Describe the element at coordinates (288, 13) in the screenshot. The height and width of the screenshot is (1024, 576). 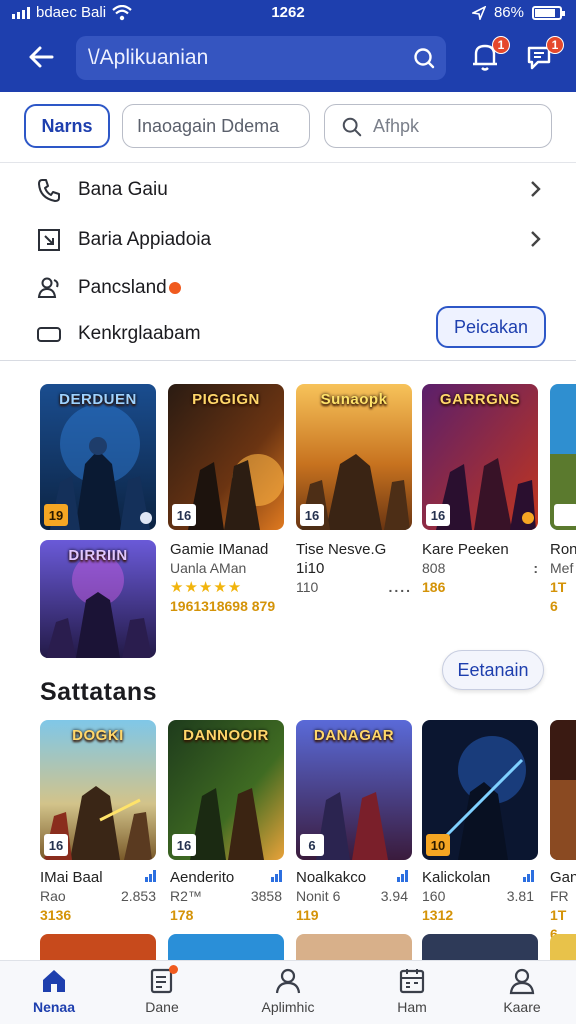
I see `status-bar: bdaec Bali 1262 86%` at that location.